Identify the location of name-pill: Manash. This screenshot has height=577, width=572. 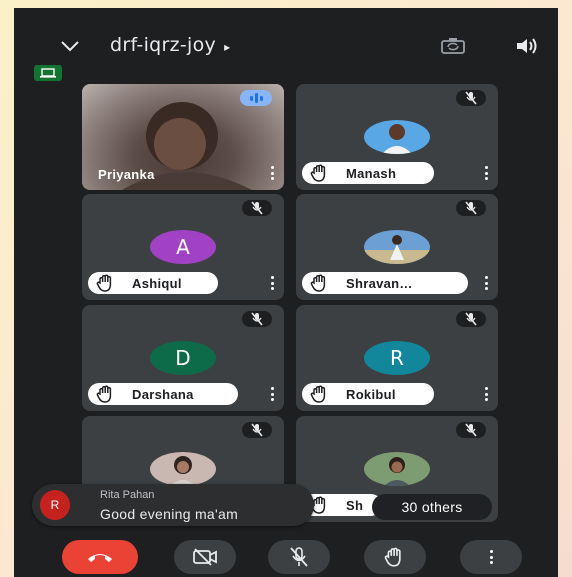
(368, 173).